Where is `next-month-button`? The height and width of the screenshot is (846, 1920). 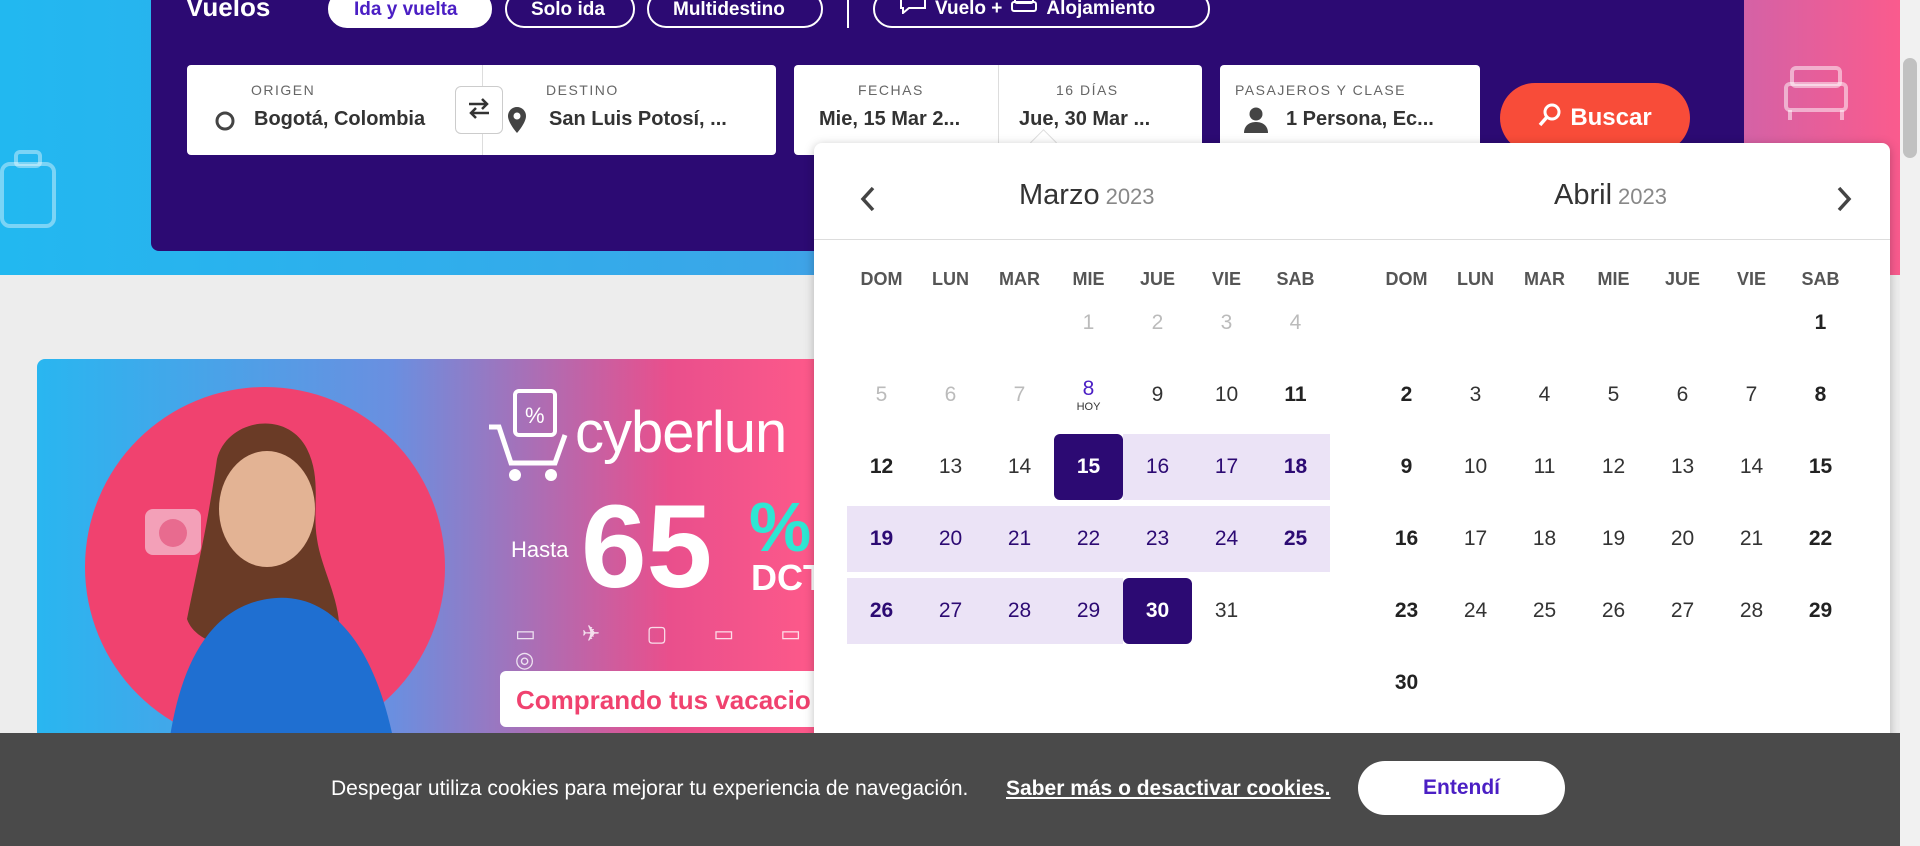 next-month-button is located at coordinates (1844, 201).